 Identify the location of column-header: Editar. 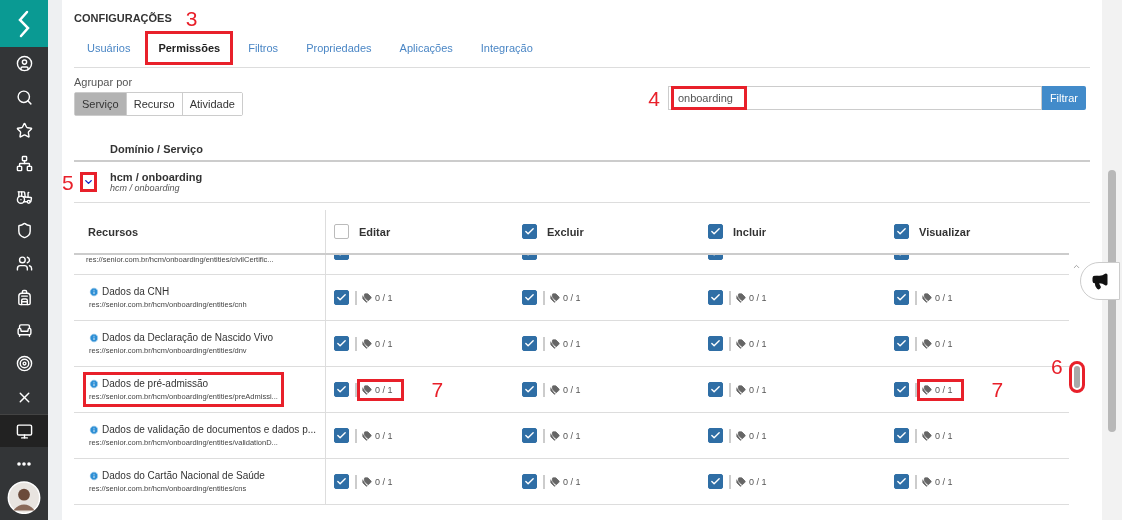
(375, 231).